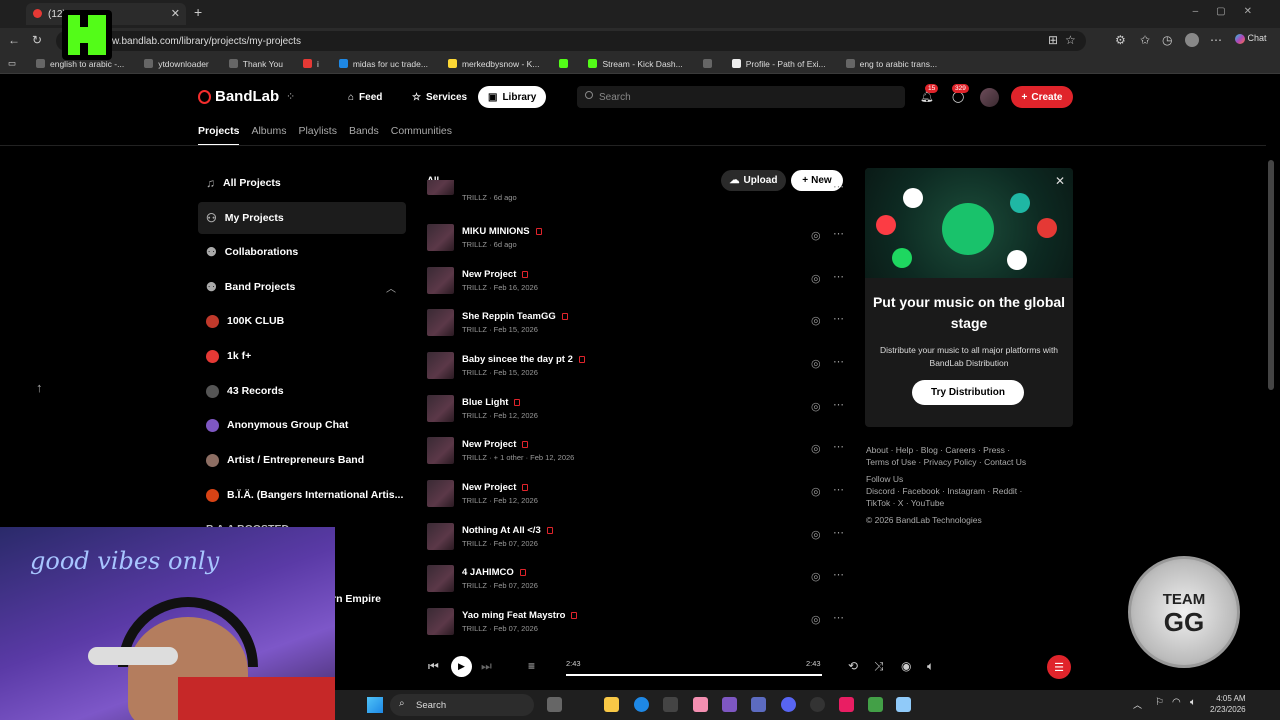 This screenshot has width=1280, height=720. Describe the element at coordinates (637, 280) in the screenshot. I see `project-row: New Project TRILLZ · Feb 16, 2026 ◎ ⋯` at that location.